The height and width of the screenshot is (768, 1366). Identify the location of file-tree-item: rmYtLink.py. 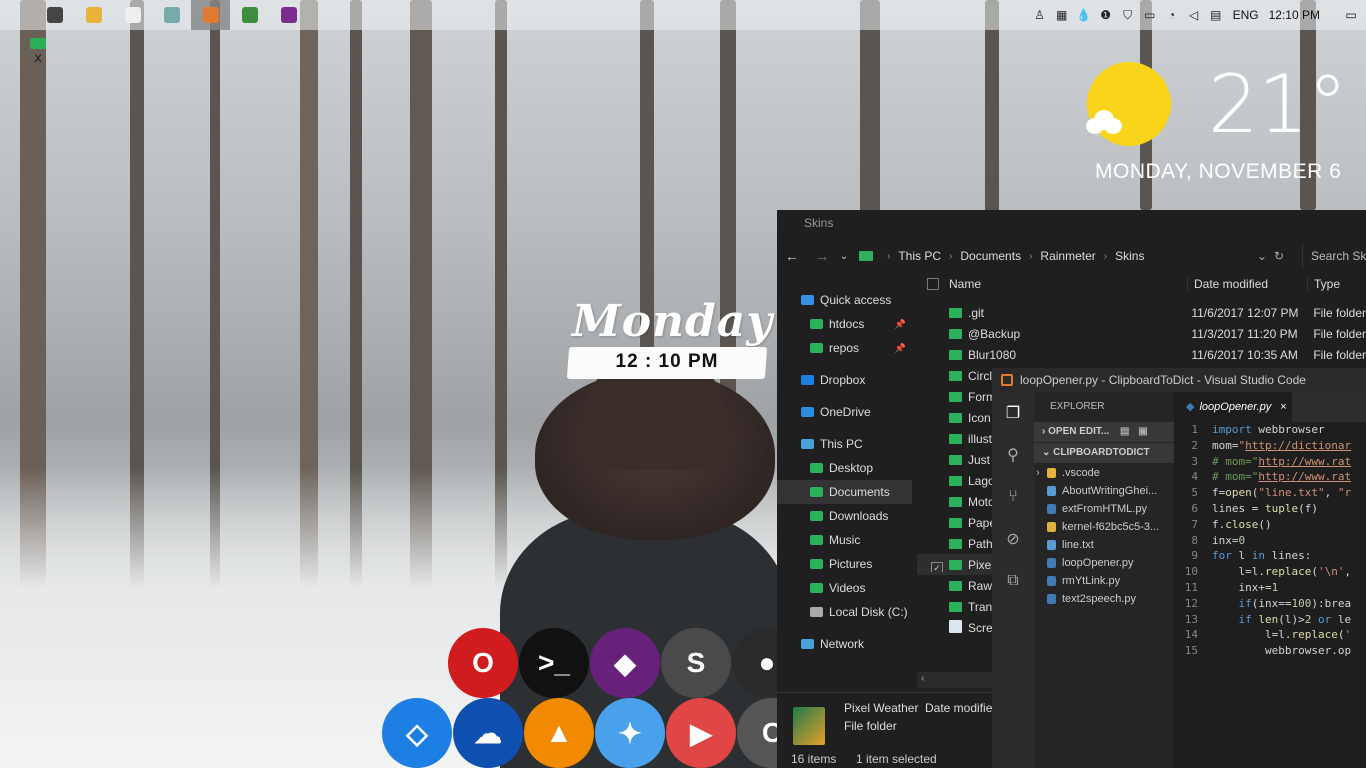
(1104, 581).